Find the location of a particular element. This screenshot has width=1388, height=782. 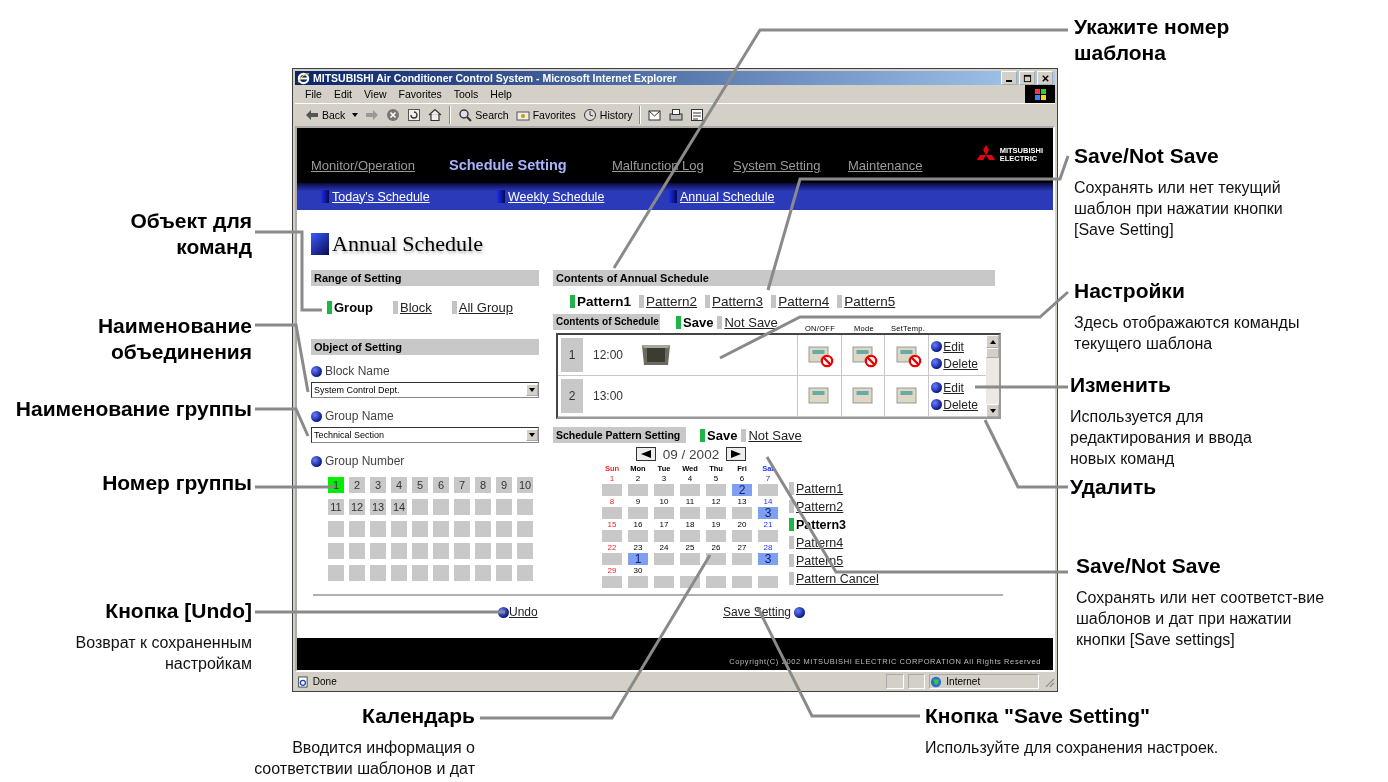

day-pattern-slot: 1 is located at coordinates (638, 559).